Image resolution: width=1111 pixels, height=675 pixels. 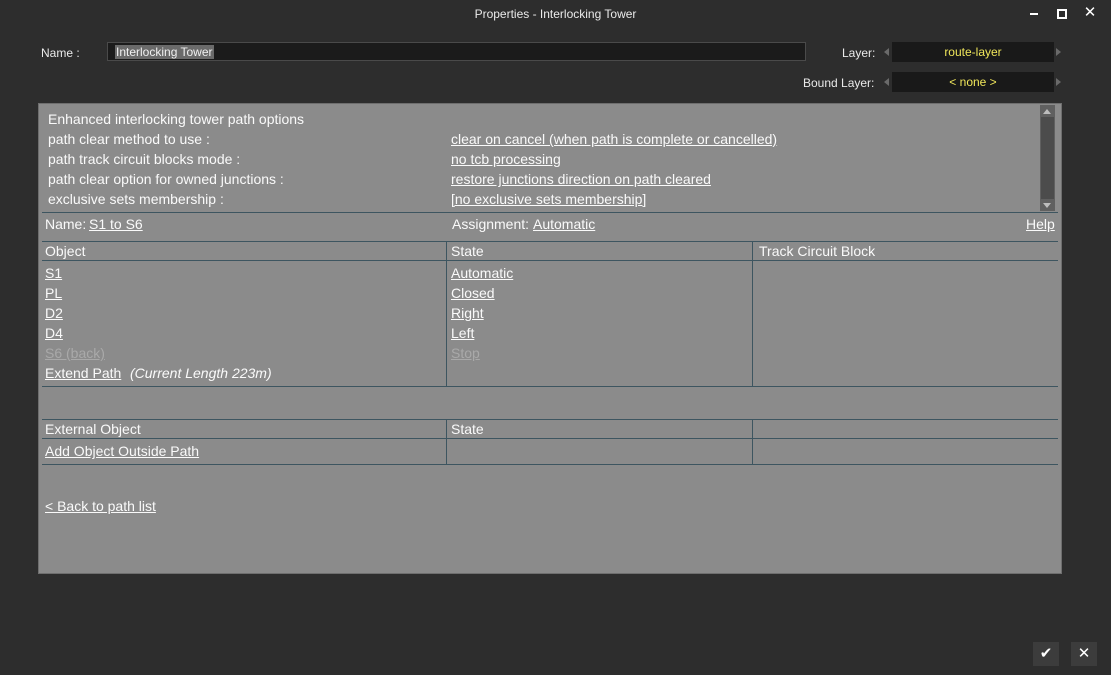 What do you see at coordinates (129, 139) in the screenshot?
I see `option-label: path clear method to use :` at bounding box center [129, 139].